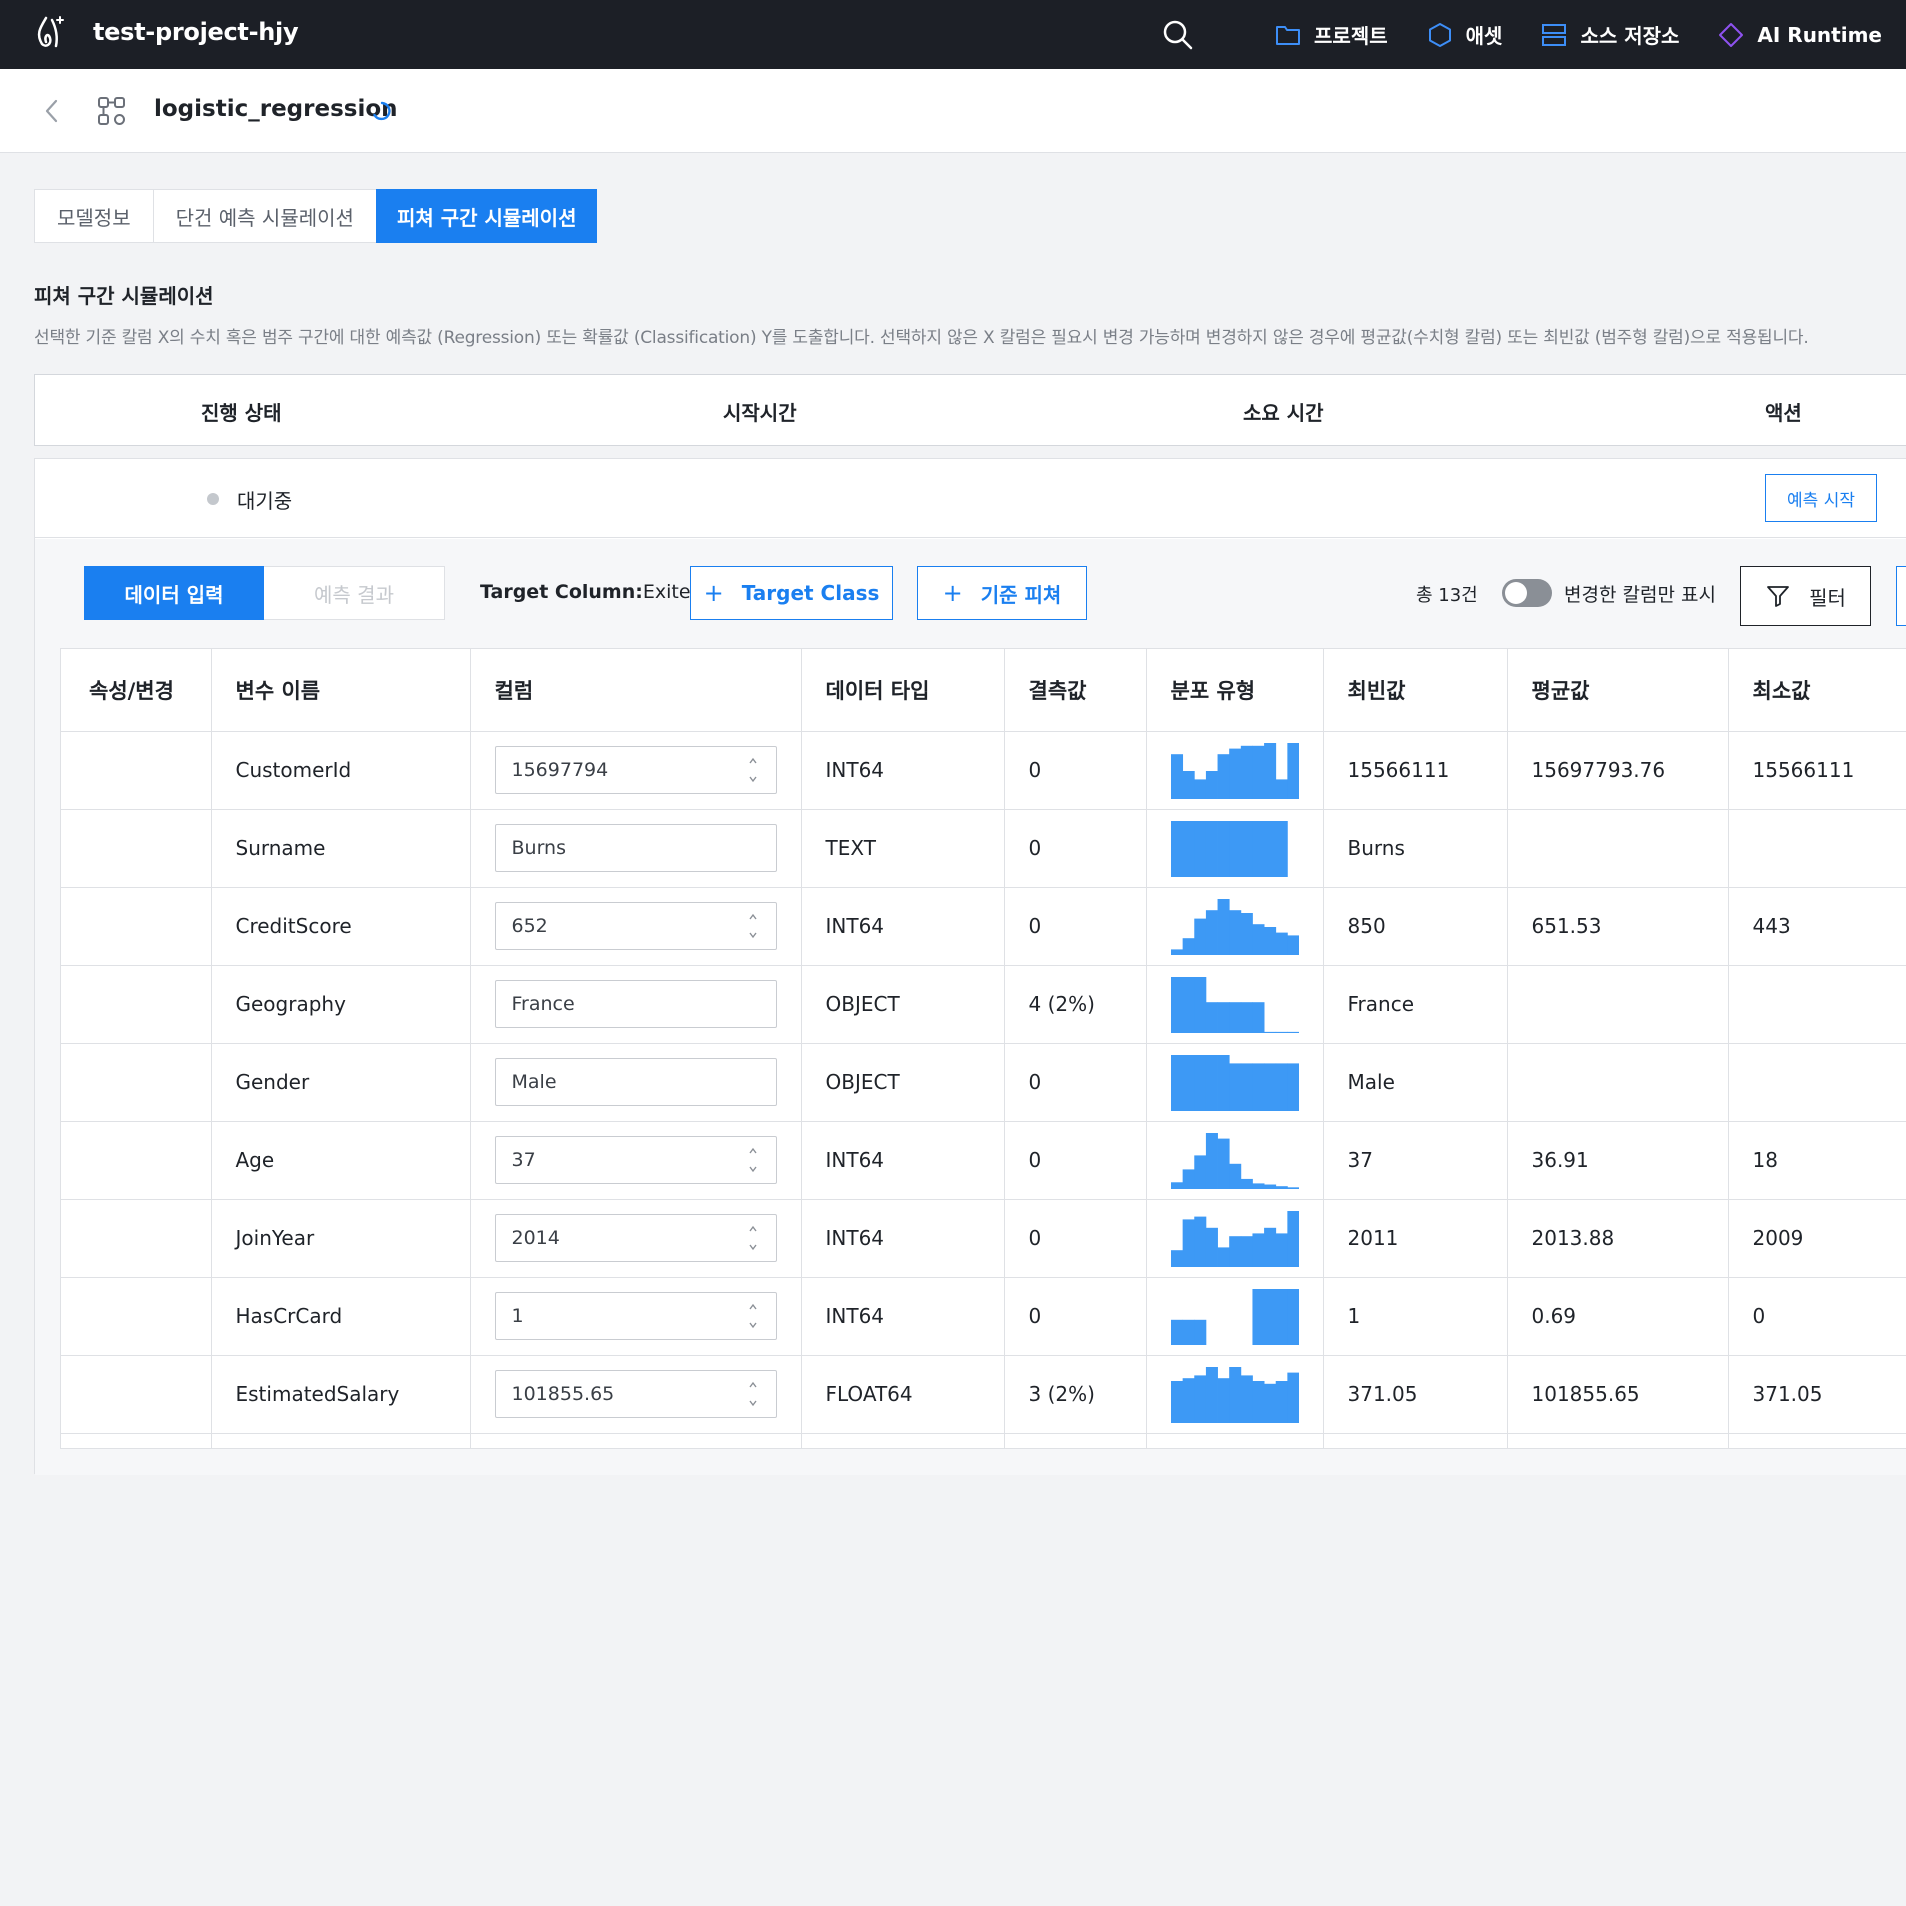 This screenshot has height=1906, width=1906. I want to click on number-input: 101855.65, so click(635, 1394).